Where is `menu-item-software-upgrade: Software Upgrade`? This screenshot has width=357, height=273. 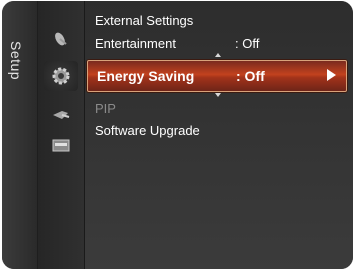
menu-item-software-upgrade: Software Upgrade is located at coordinates (219, 130).